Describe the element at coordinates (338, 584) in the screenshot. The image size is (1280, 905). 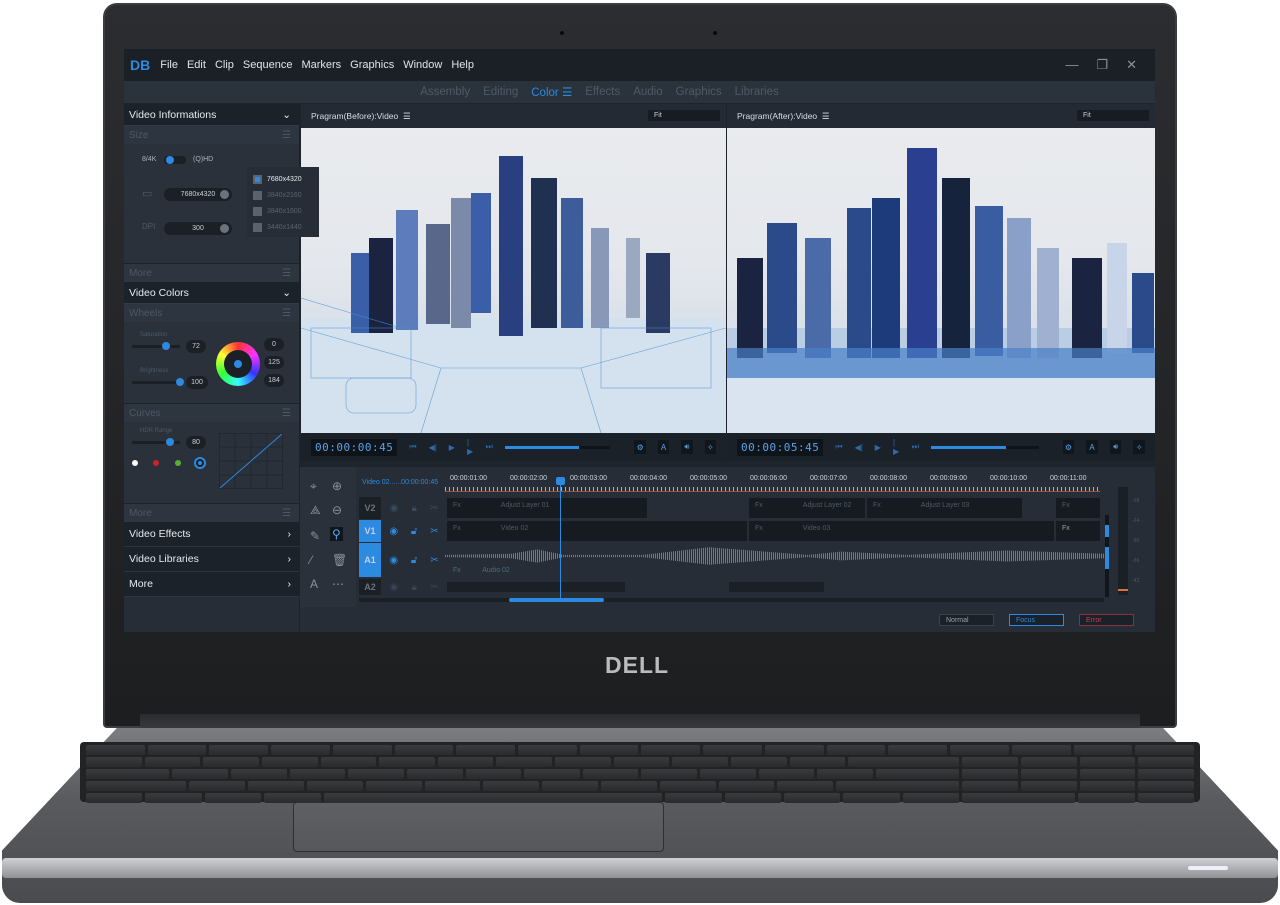
I see `more-icon: ⋯` at that location.